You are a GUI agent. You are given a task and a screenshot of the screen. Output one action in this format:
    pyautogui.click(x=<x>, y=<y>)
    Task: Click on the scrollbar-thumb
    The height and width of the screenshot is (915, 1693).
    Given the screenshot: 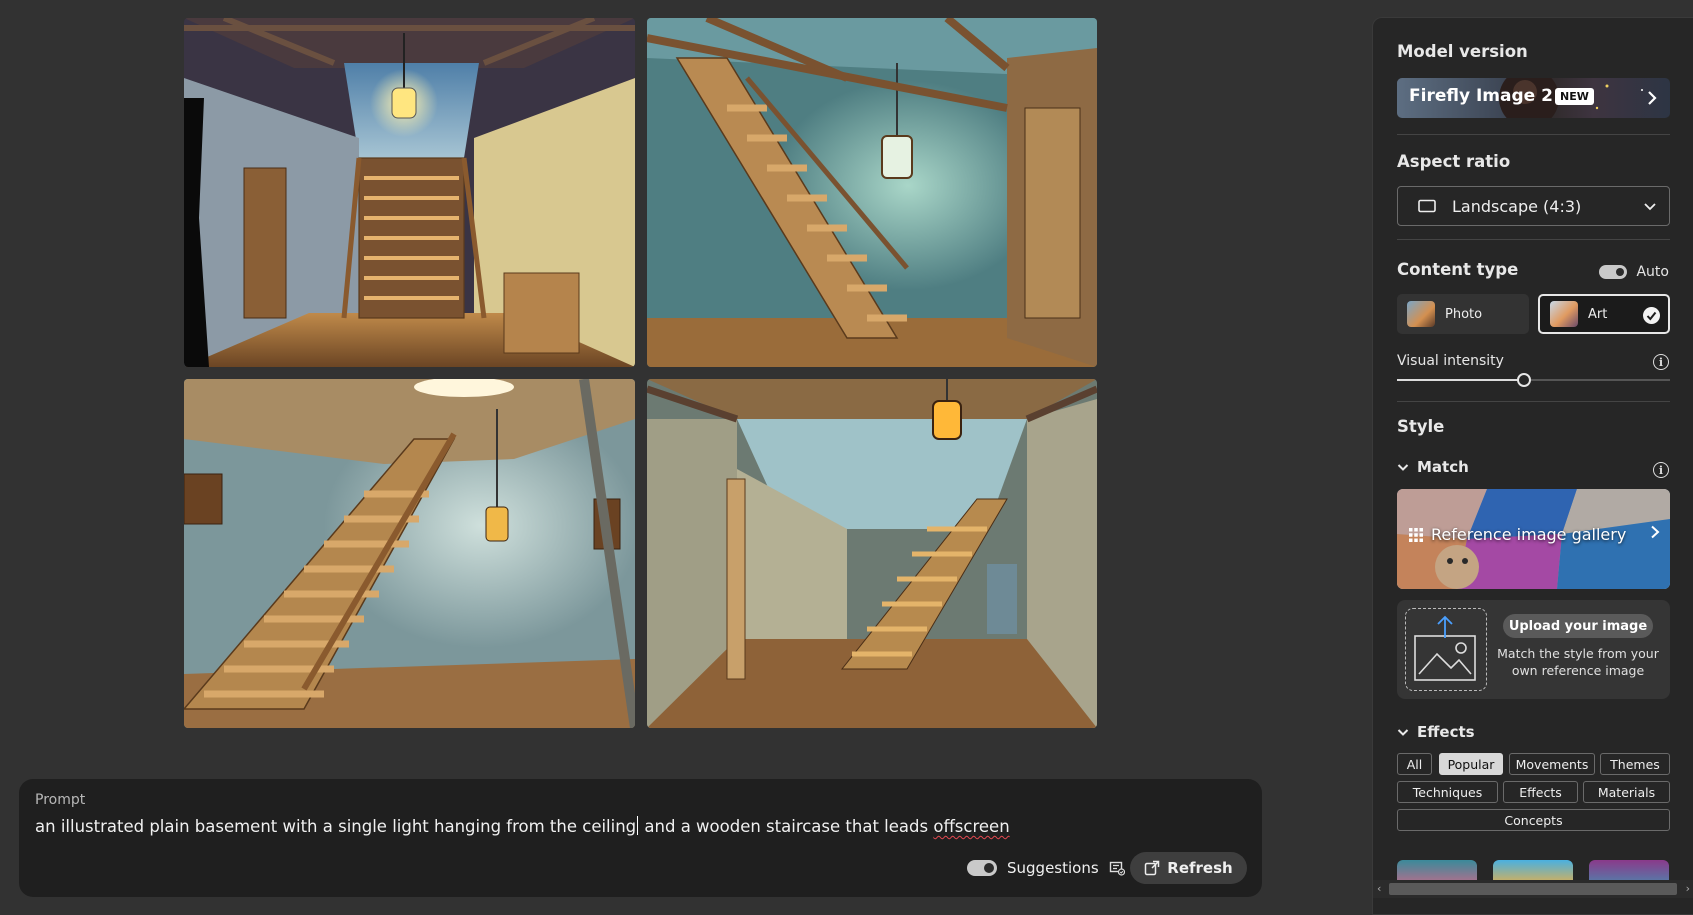 What is the action you would take?
    pyautogui.click(x=1533, y=889)
    